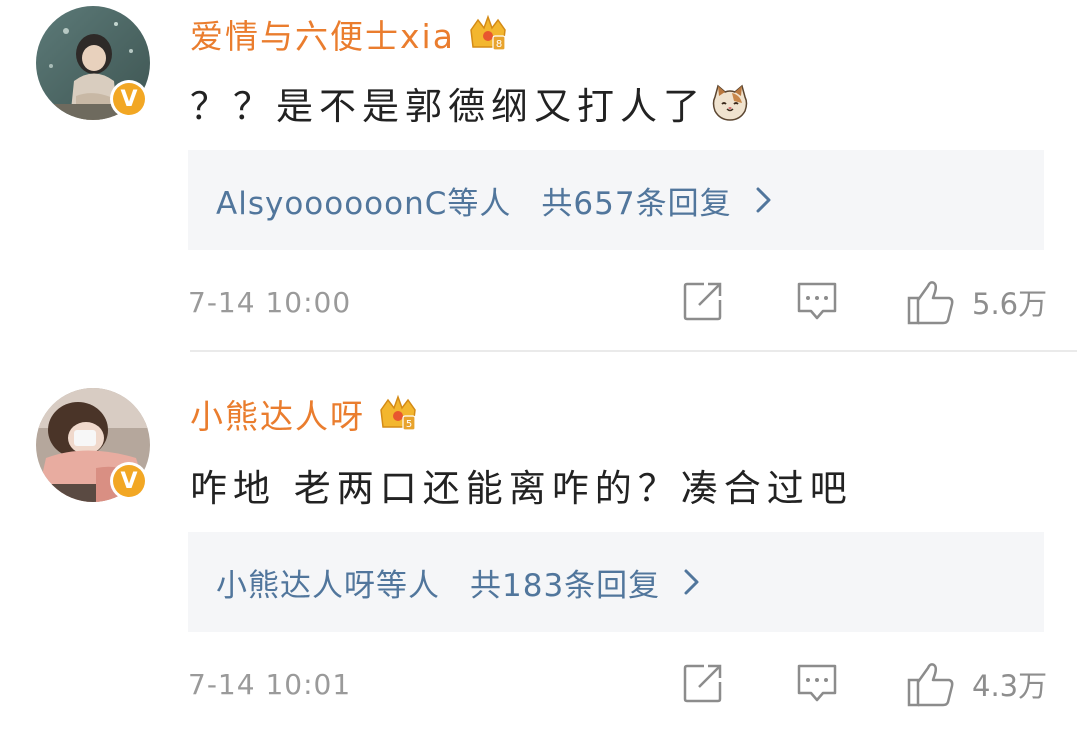  What do you see at coordinates (398, 412) in the screenshot?
I see `crown-icon: 5` at bounding box center [398, 412].